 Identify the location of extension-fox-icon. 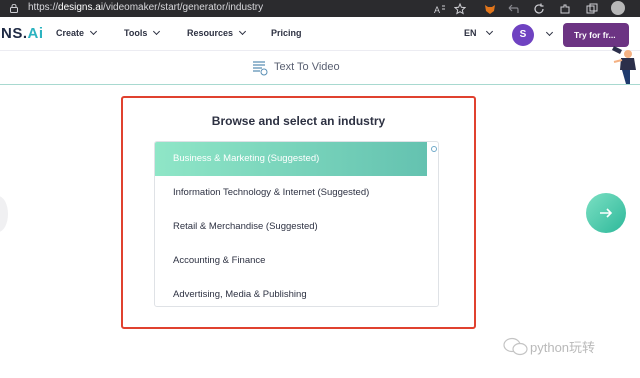
(490, 9).